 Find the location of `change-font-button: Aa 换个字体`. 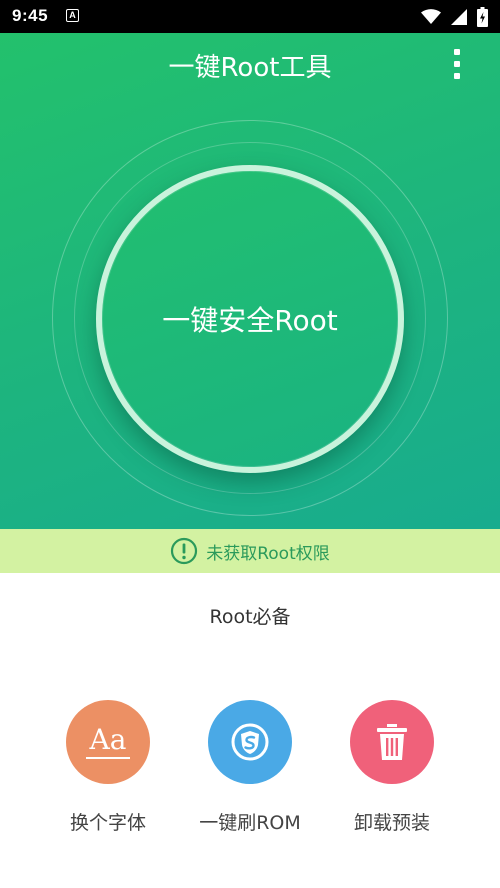

change-font-button: Aa 换个字体 is located at coordinates (108, 767).